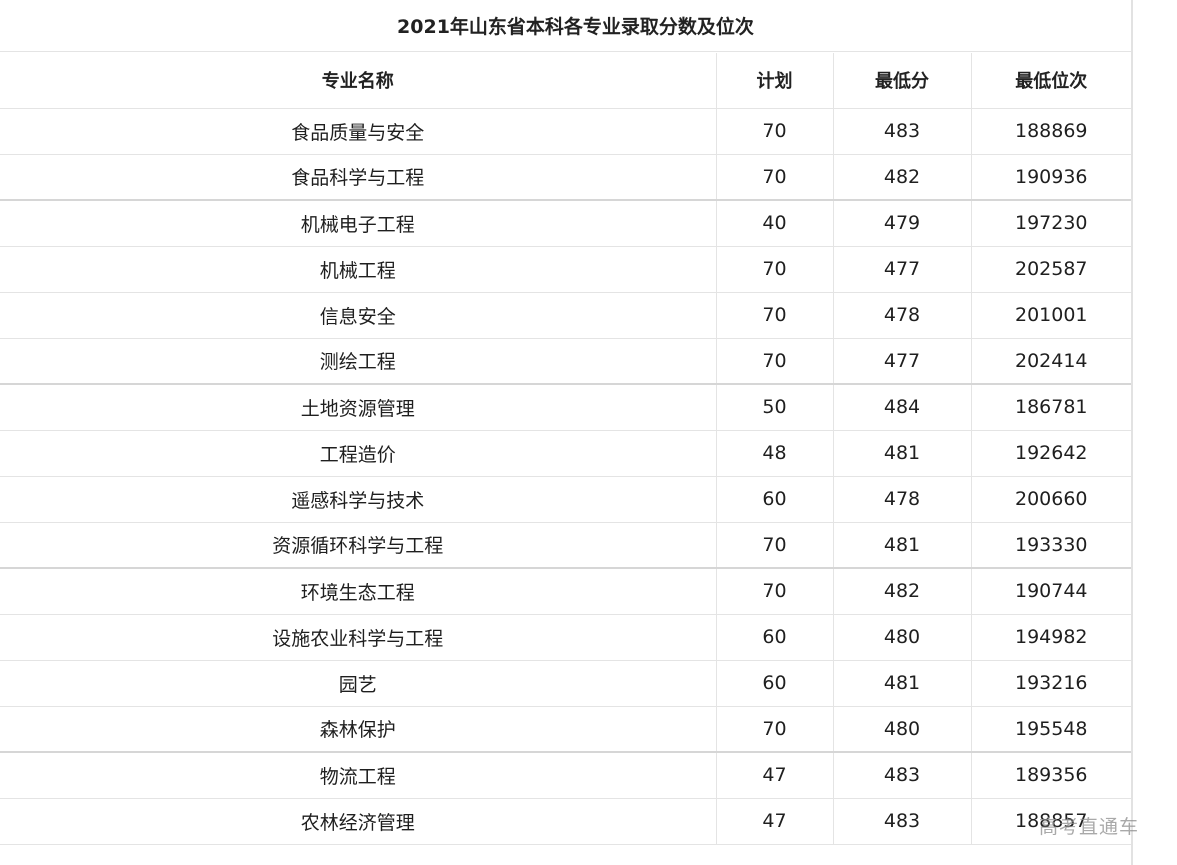  I want to click on major-name-cell: 机械电子工程, so click(358, 223).